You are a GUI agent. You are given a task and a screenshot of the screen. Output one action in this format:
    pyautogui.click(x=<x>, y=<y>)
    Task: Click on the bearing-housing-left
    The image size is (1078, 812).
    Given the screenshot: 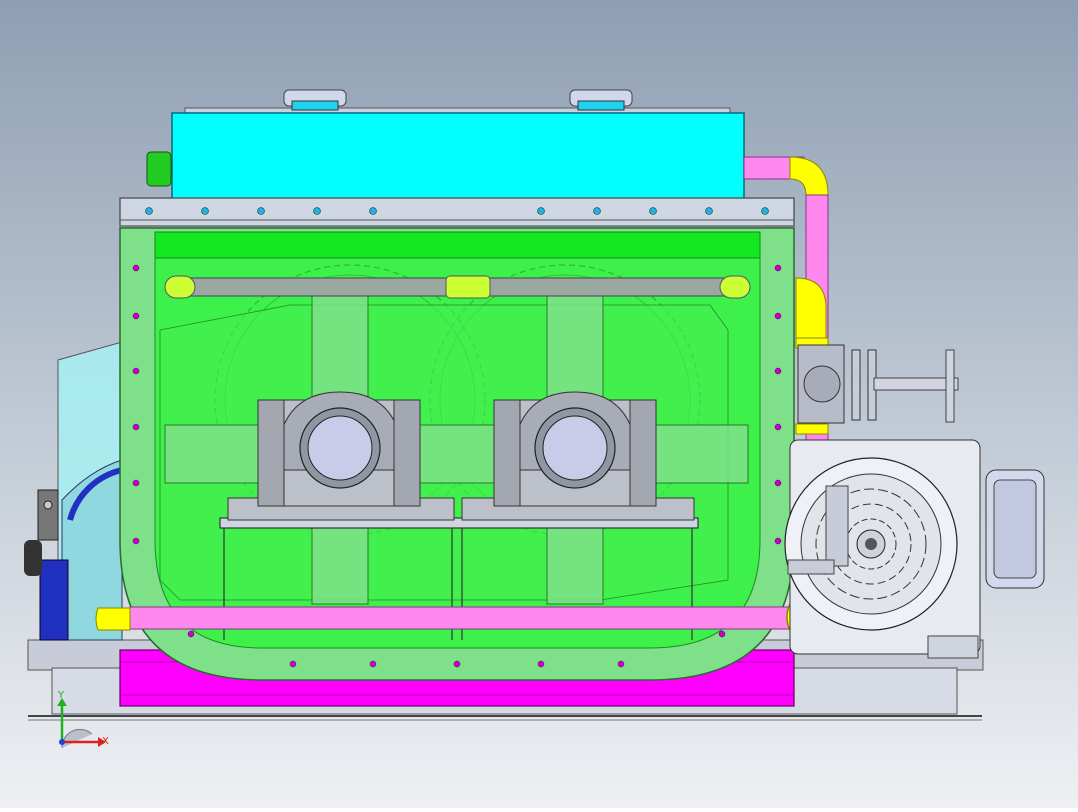 What is the action you would take?
    pyautogui.click(x=341, y=456)
    